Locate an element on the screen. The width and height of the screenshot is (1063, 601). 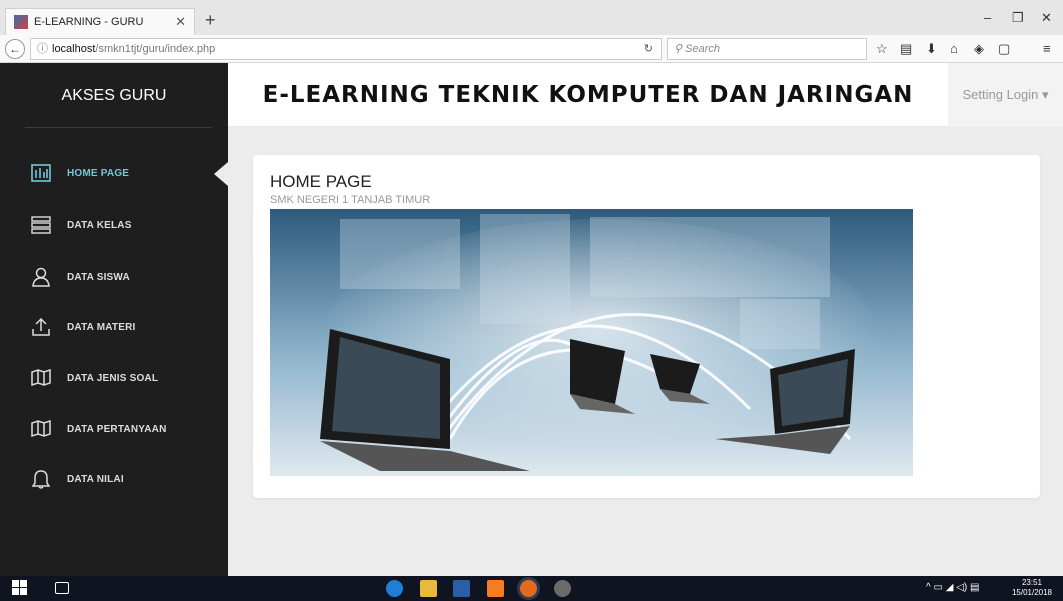
sidebar-item-label: DATA MATERI is located at coordinates (101, 327).